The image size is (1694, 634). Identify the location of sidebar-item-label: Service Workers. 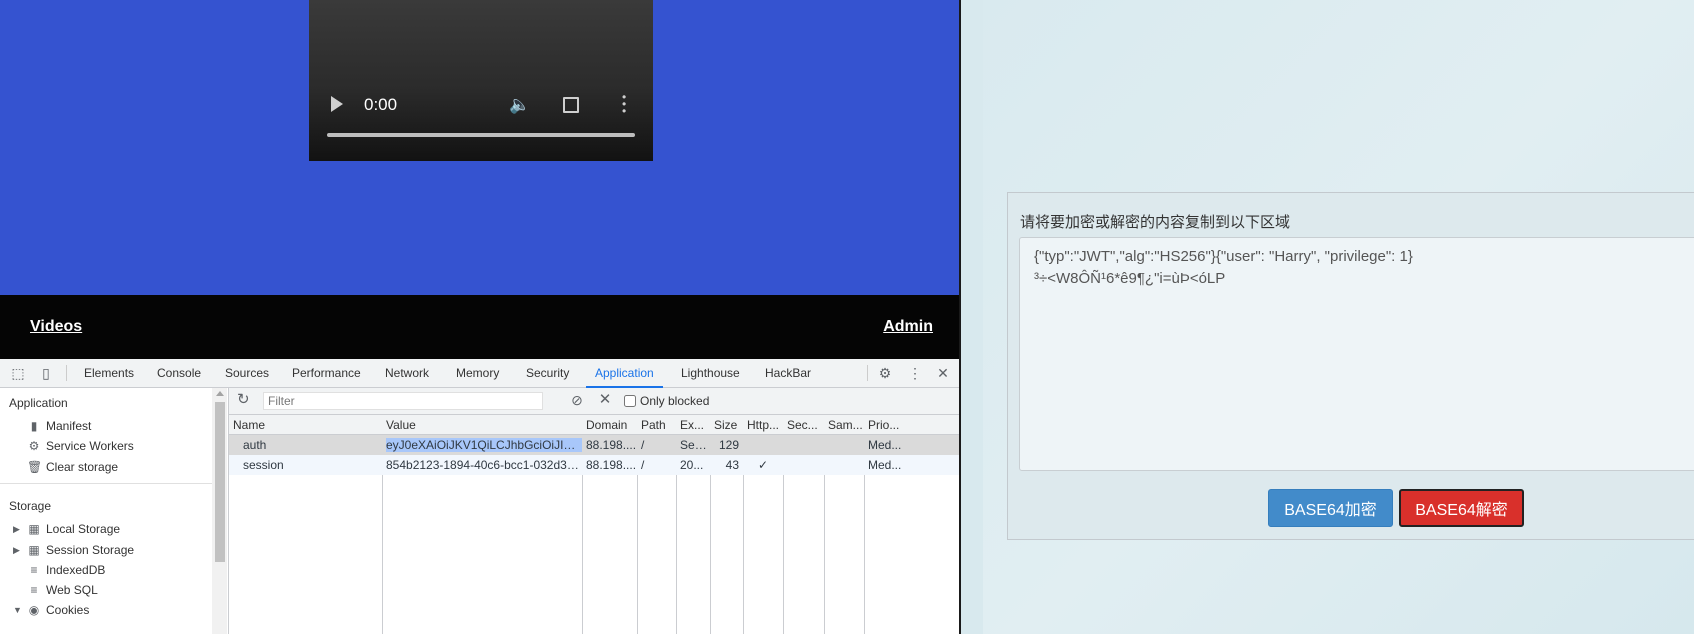
(90, 446).